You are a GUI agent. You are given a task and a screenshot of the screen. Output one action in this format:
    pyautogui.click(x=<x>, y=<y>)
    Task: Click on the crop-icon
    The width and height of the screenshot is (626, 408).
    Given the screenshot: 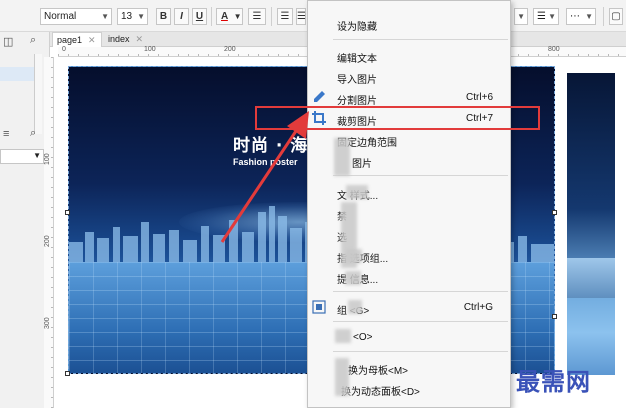 What is the action you would take?
    pyautogui.click(x=319, y=118)
    